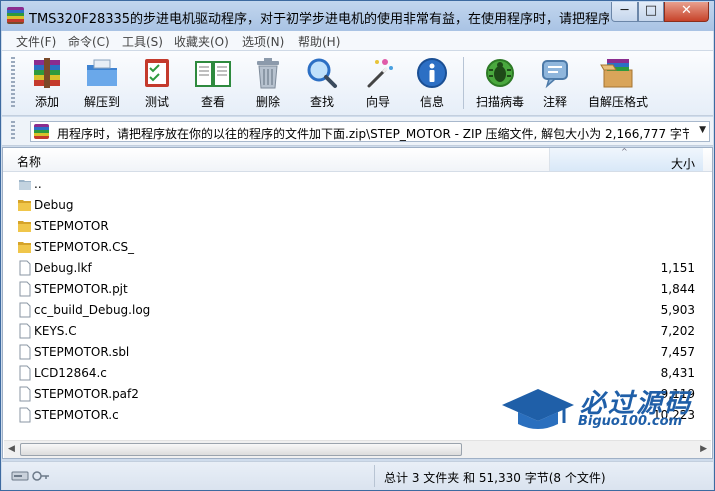  What do you see at coordinates (142, 41) in the screenshot?
I see `menu-tools: 工具(S)` at bounding box center [142, 41].